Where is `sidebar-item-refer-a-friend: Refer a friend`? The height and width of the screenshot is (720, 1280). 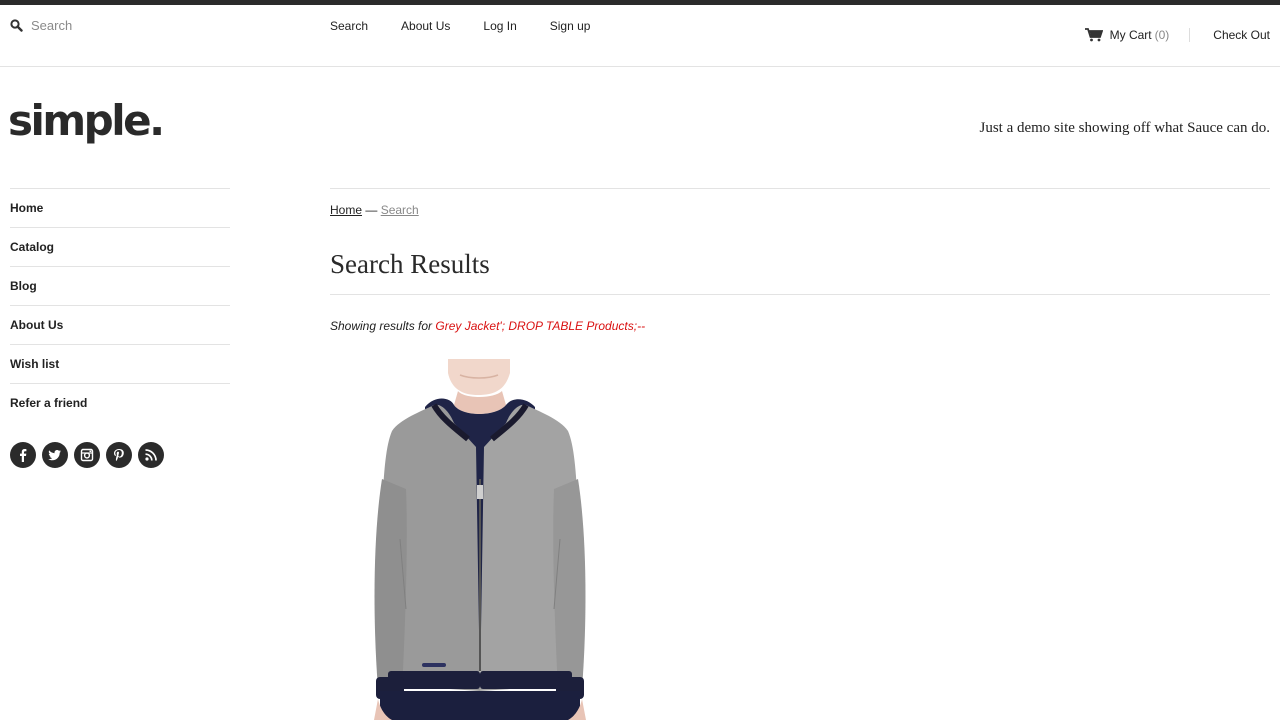 sidebar-item-refer-a-friend: Refer a friend is located at coordinates (120, 403).